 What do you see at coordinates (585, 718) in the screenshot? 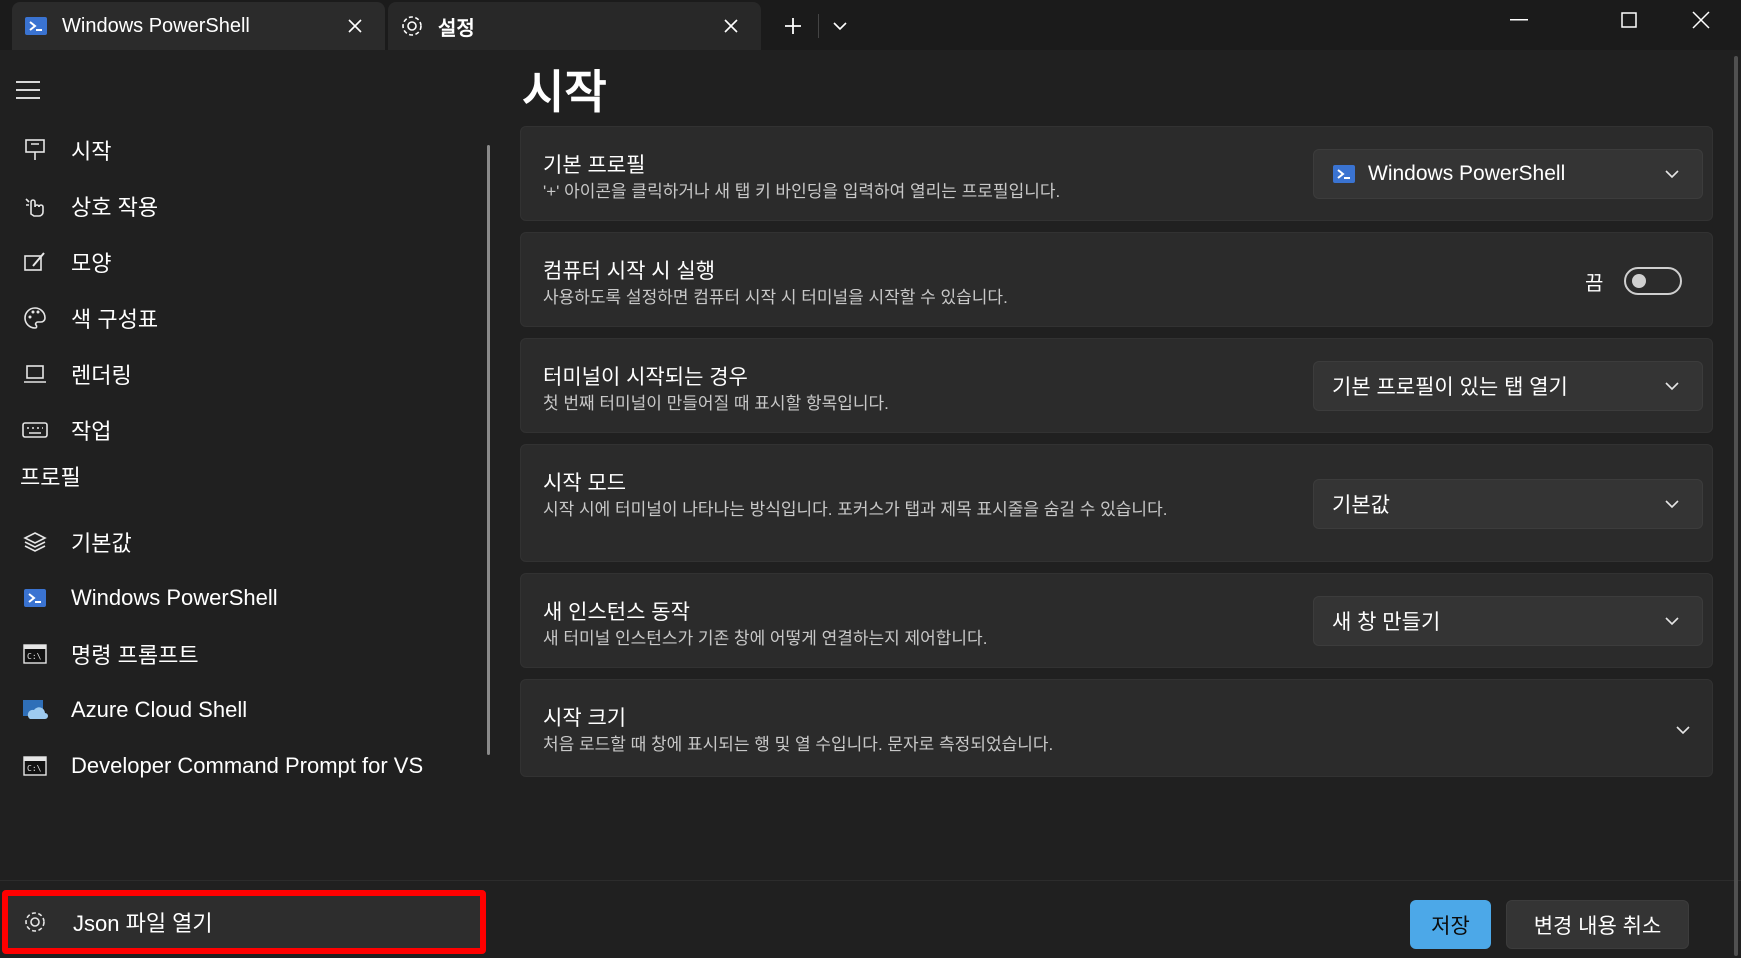
I see `setting-title: 시작 크기` at bounding box center [585, 718].